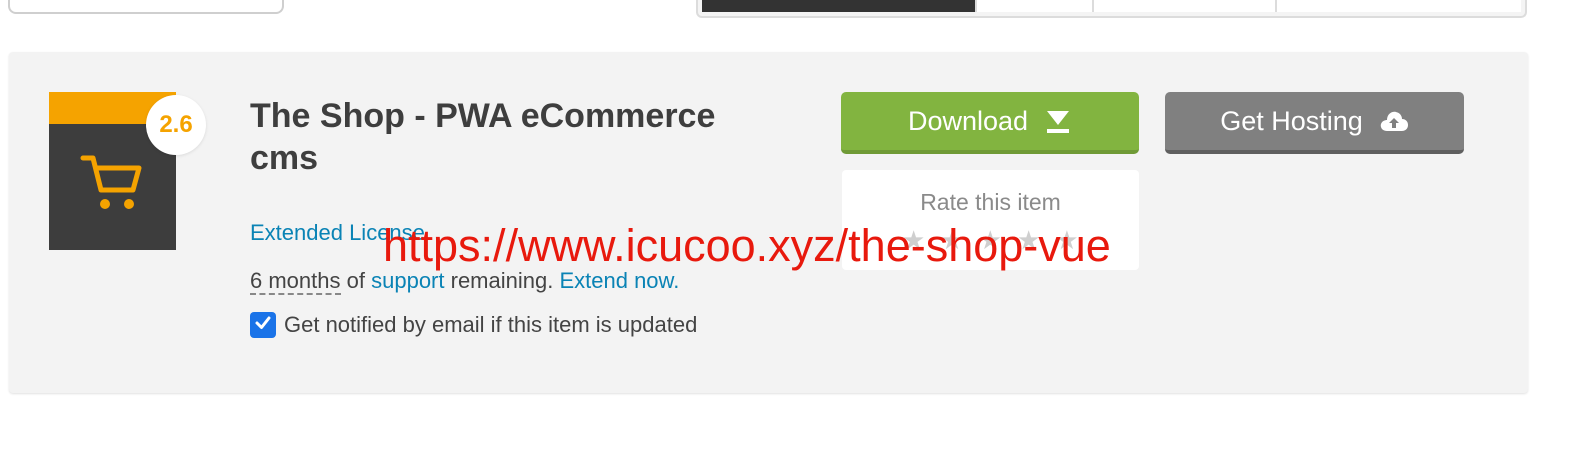  What do you see at coordinates (747, 245) in the screenshot?
I see `watermark-url: https://www.icucoo.xyz/the-shop-vue` at bounding box center [747, 245].